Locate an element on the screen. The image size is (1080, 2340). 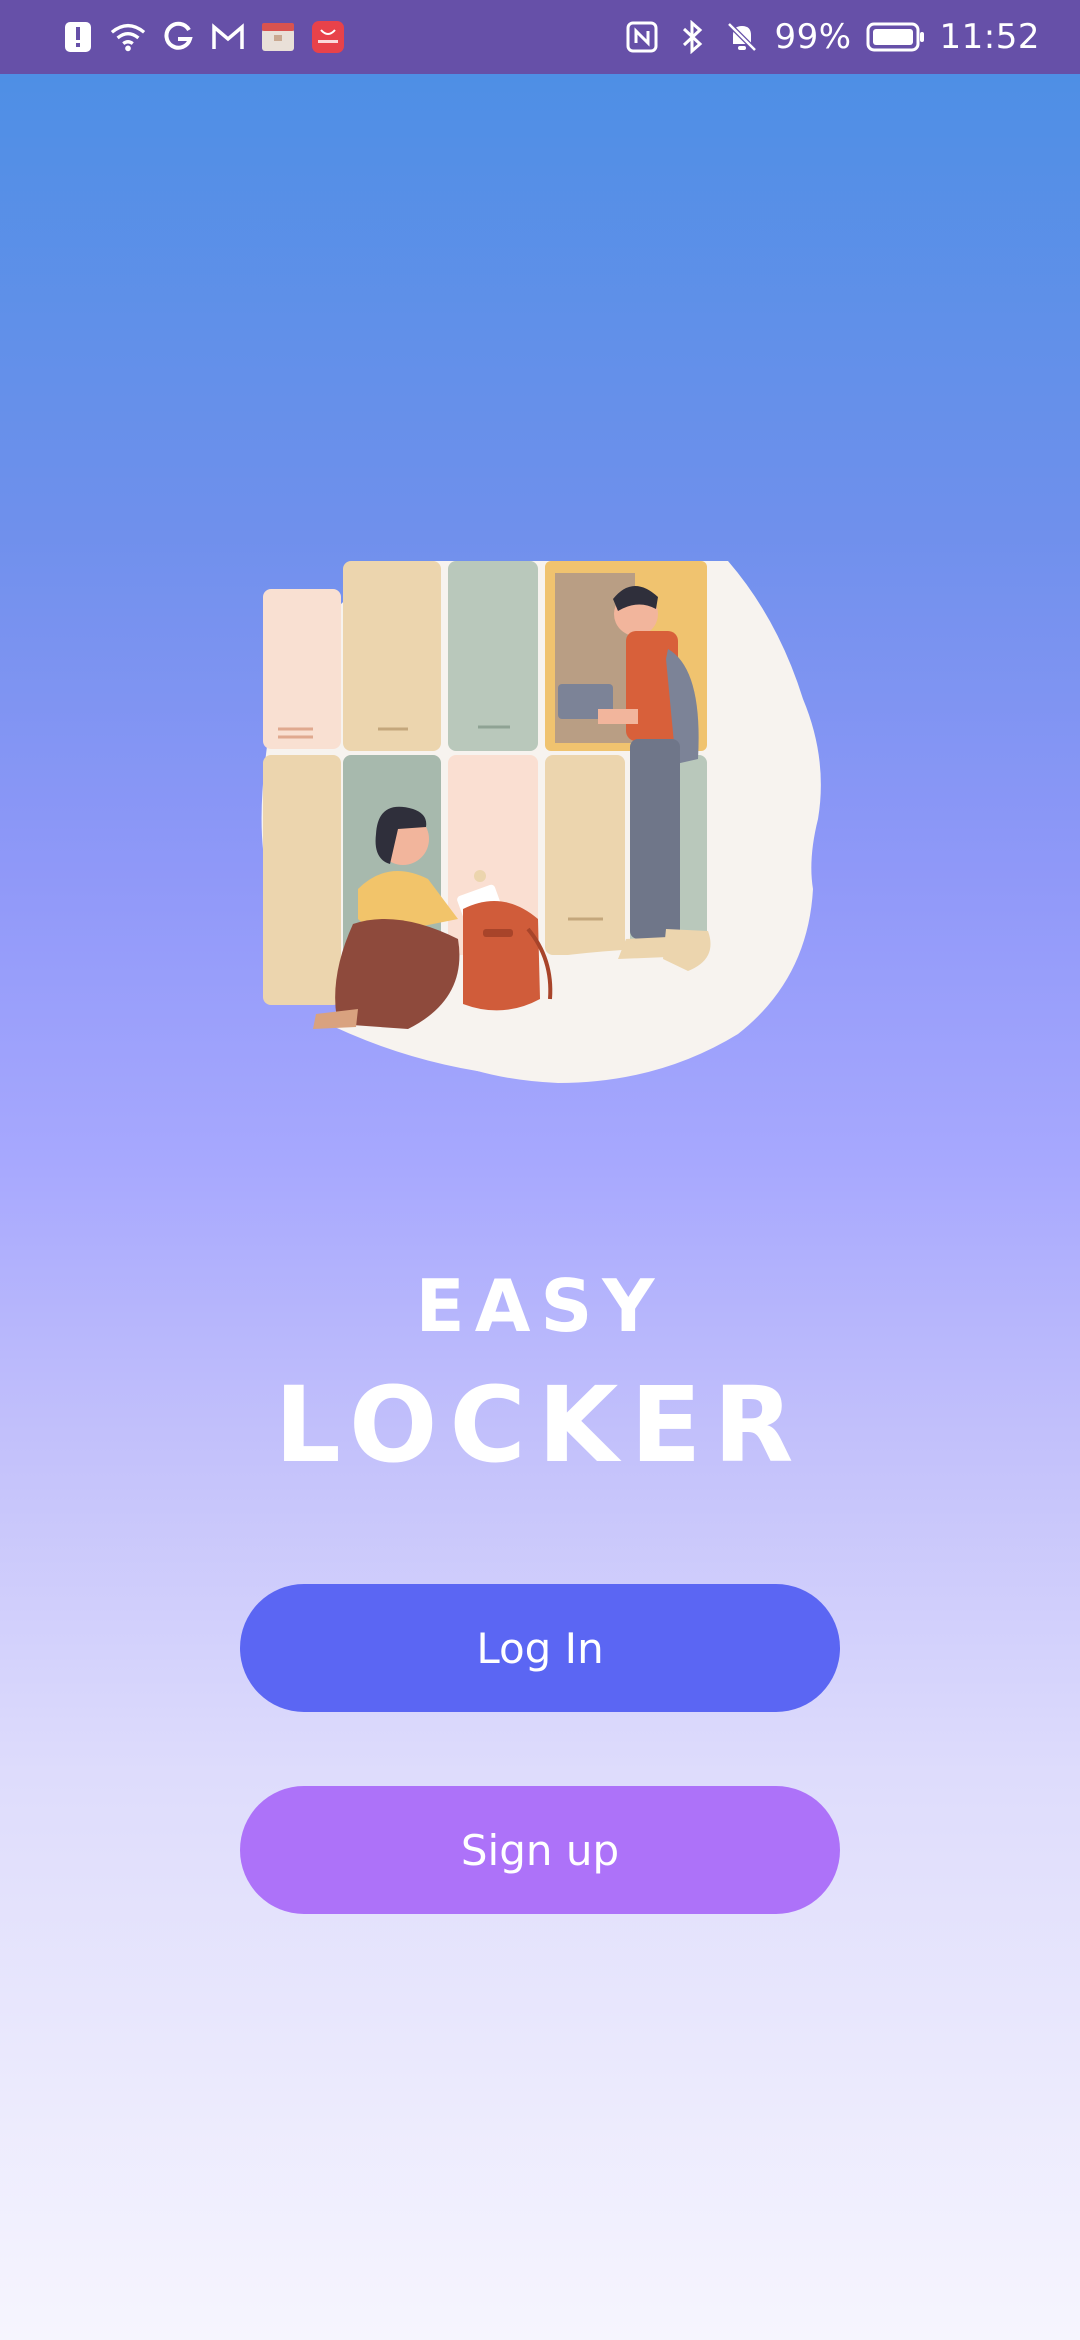
signup-button: Sign up is located at coordinates (540, 1850).